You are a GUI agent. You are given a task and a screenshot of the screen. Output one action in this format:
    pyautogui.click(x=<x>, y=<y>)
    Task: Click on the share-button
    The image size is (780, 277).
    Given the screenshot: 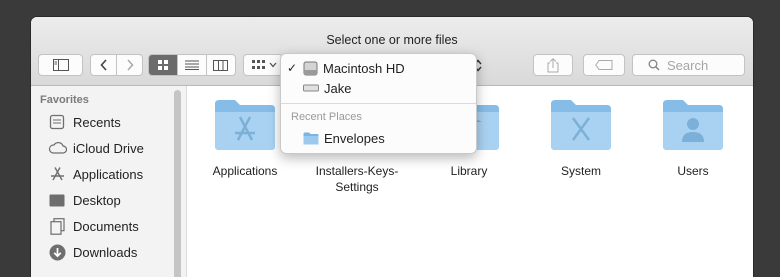 What is the action you would take?
    pyautogui.click(x=553, y=65)
    